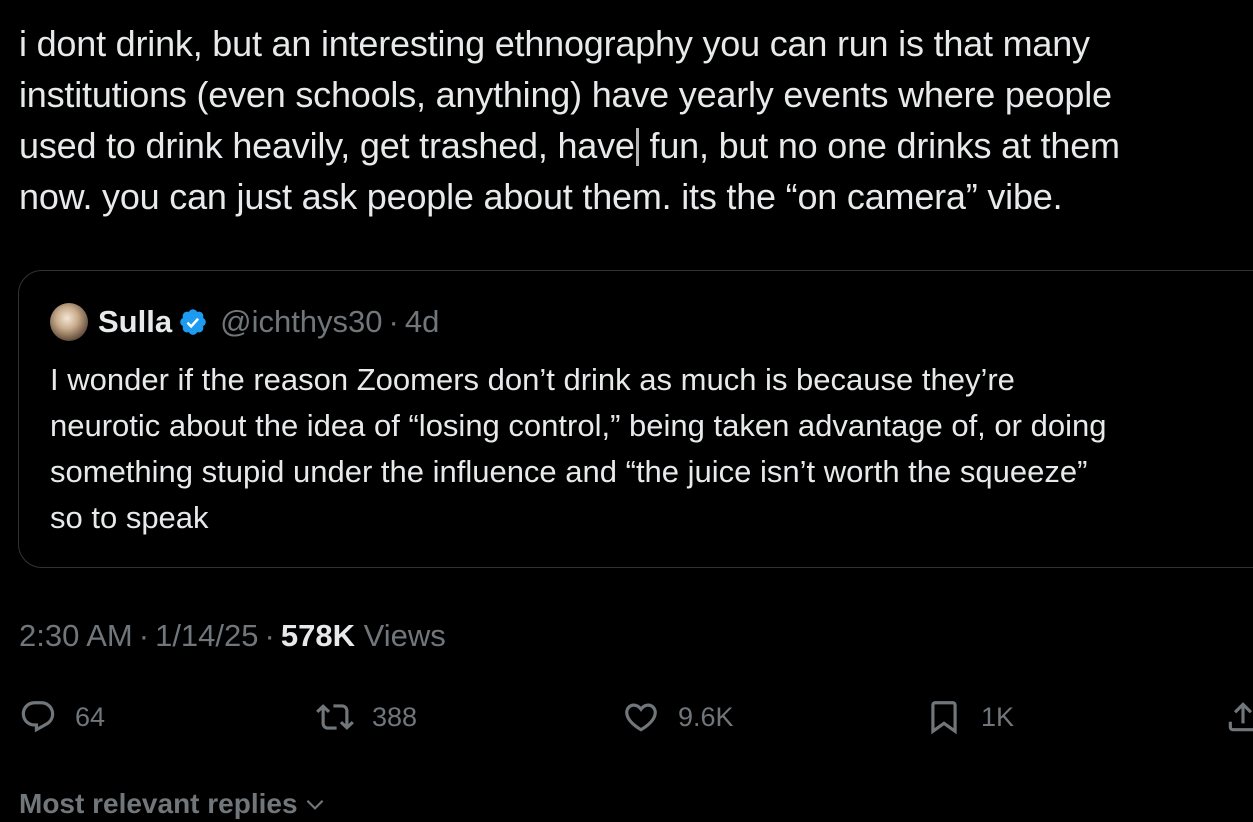 This screenshot has width=1253, height=822. What do you see at coordinates (969, 717) in the screenshot?
I see `bookmark-button: 1K` at bounding box center [969, 717].